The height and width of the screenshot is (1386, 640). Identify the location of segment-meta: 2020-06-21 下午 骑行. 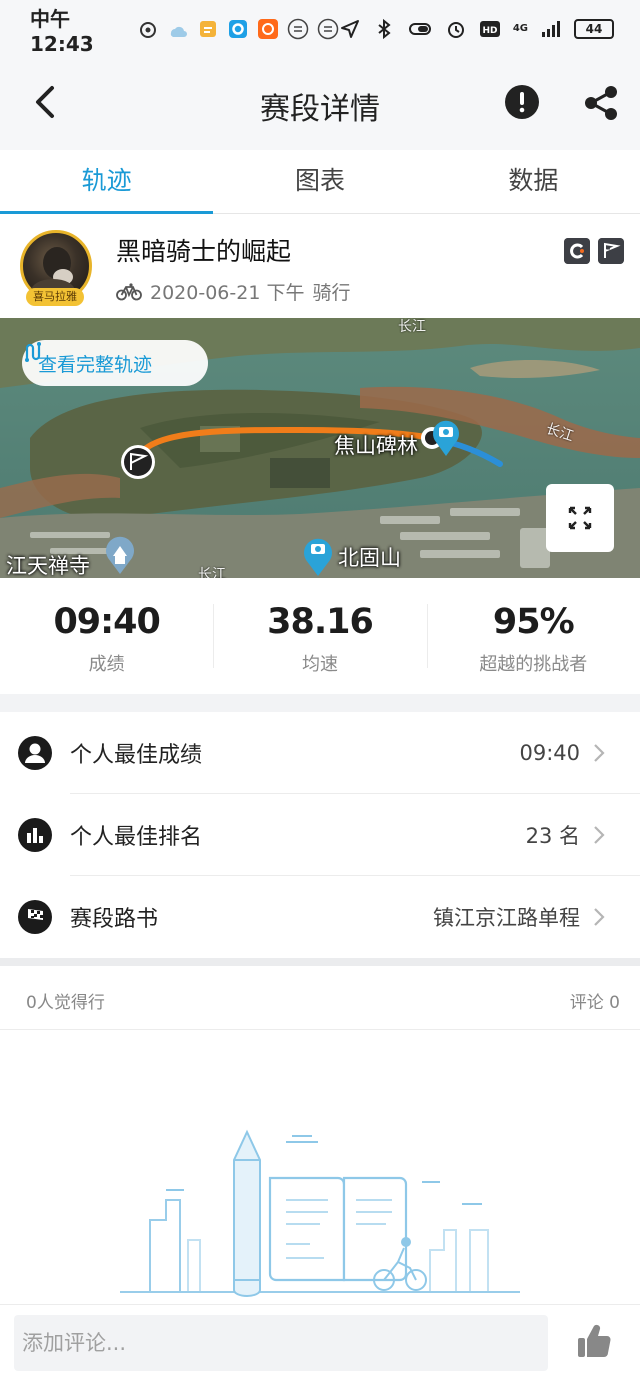
(233, 291).